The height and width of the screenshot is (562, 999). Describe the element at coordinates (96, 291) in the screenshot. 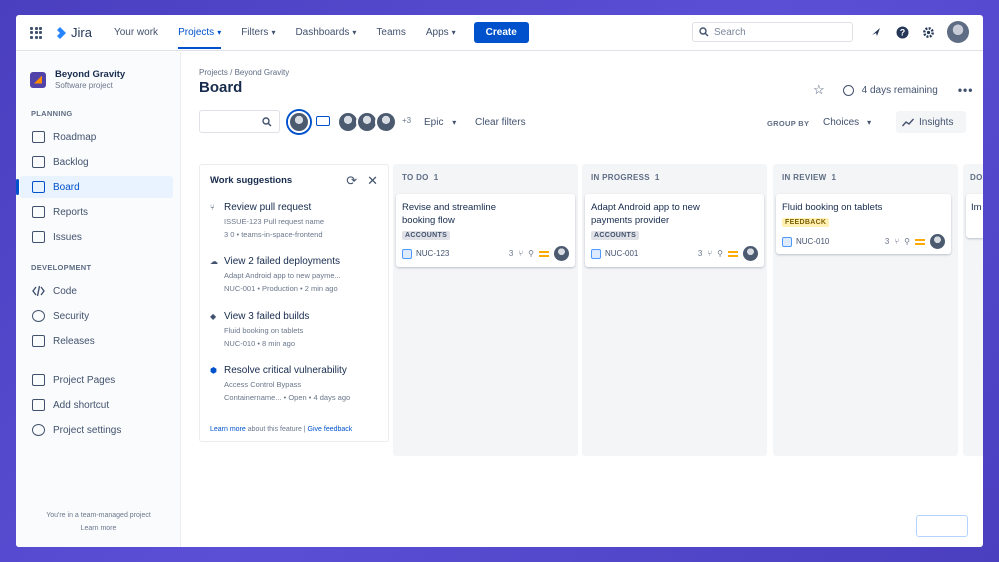

I see `sidebar-item-code: Code` at that location.